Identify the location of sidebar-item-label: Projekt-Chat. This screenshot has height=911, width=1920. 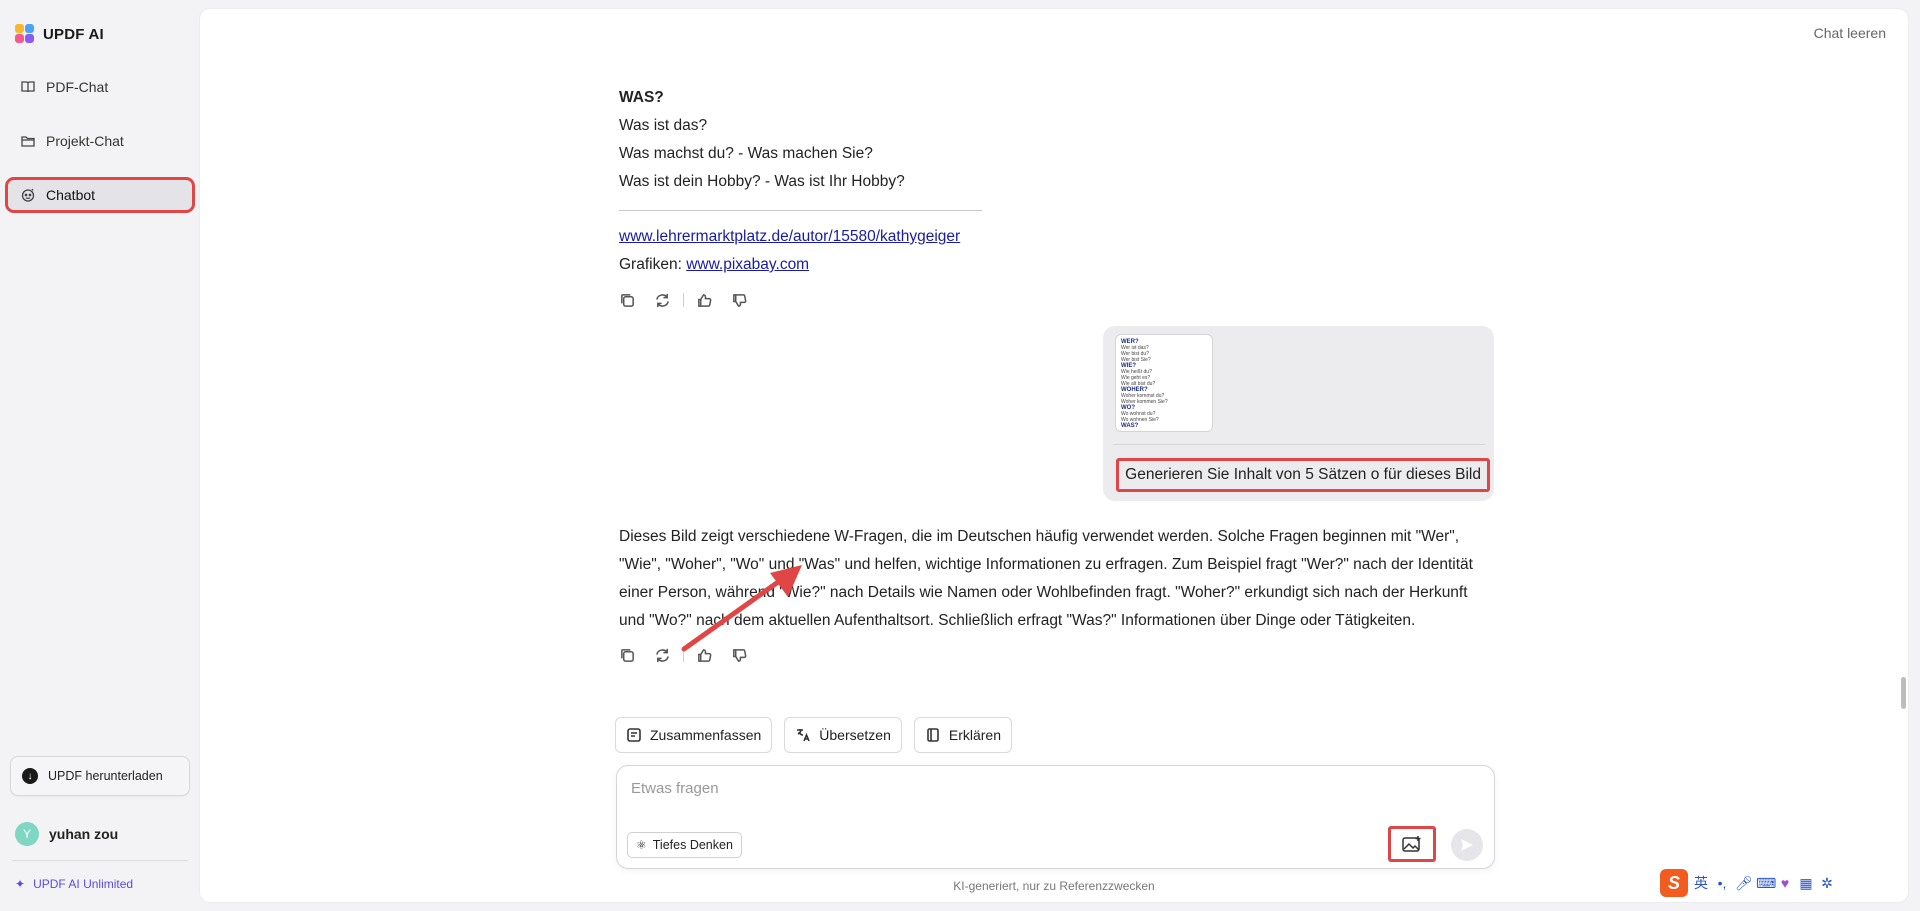
(85, 141).